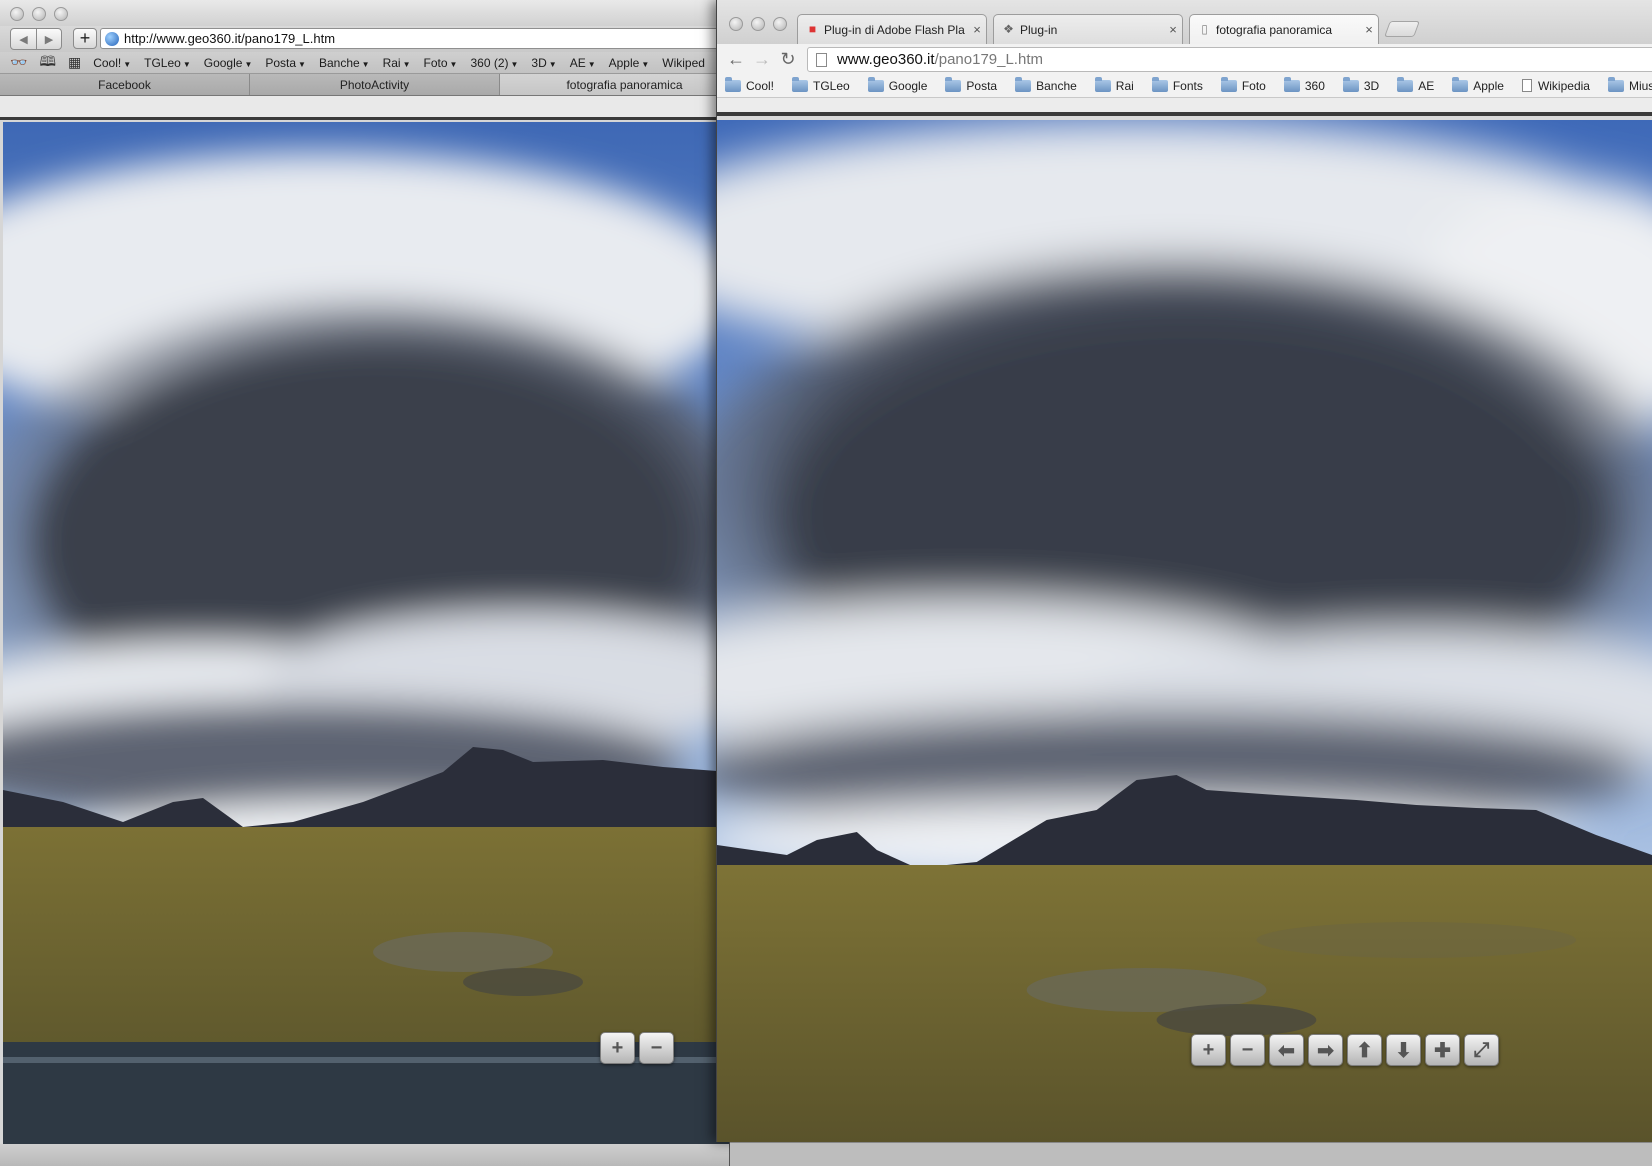 This screenshot has width=1652, height=1166. What do you see at coordinates (1229, 59) in the screenshot?
I see `omnibox: www.geo360.it/pano179_L.htm` at bounding box center [1229, 59].